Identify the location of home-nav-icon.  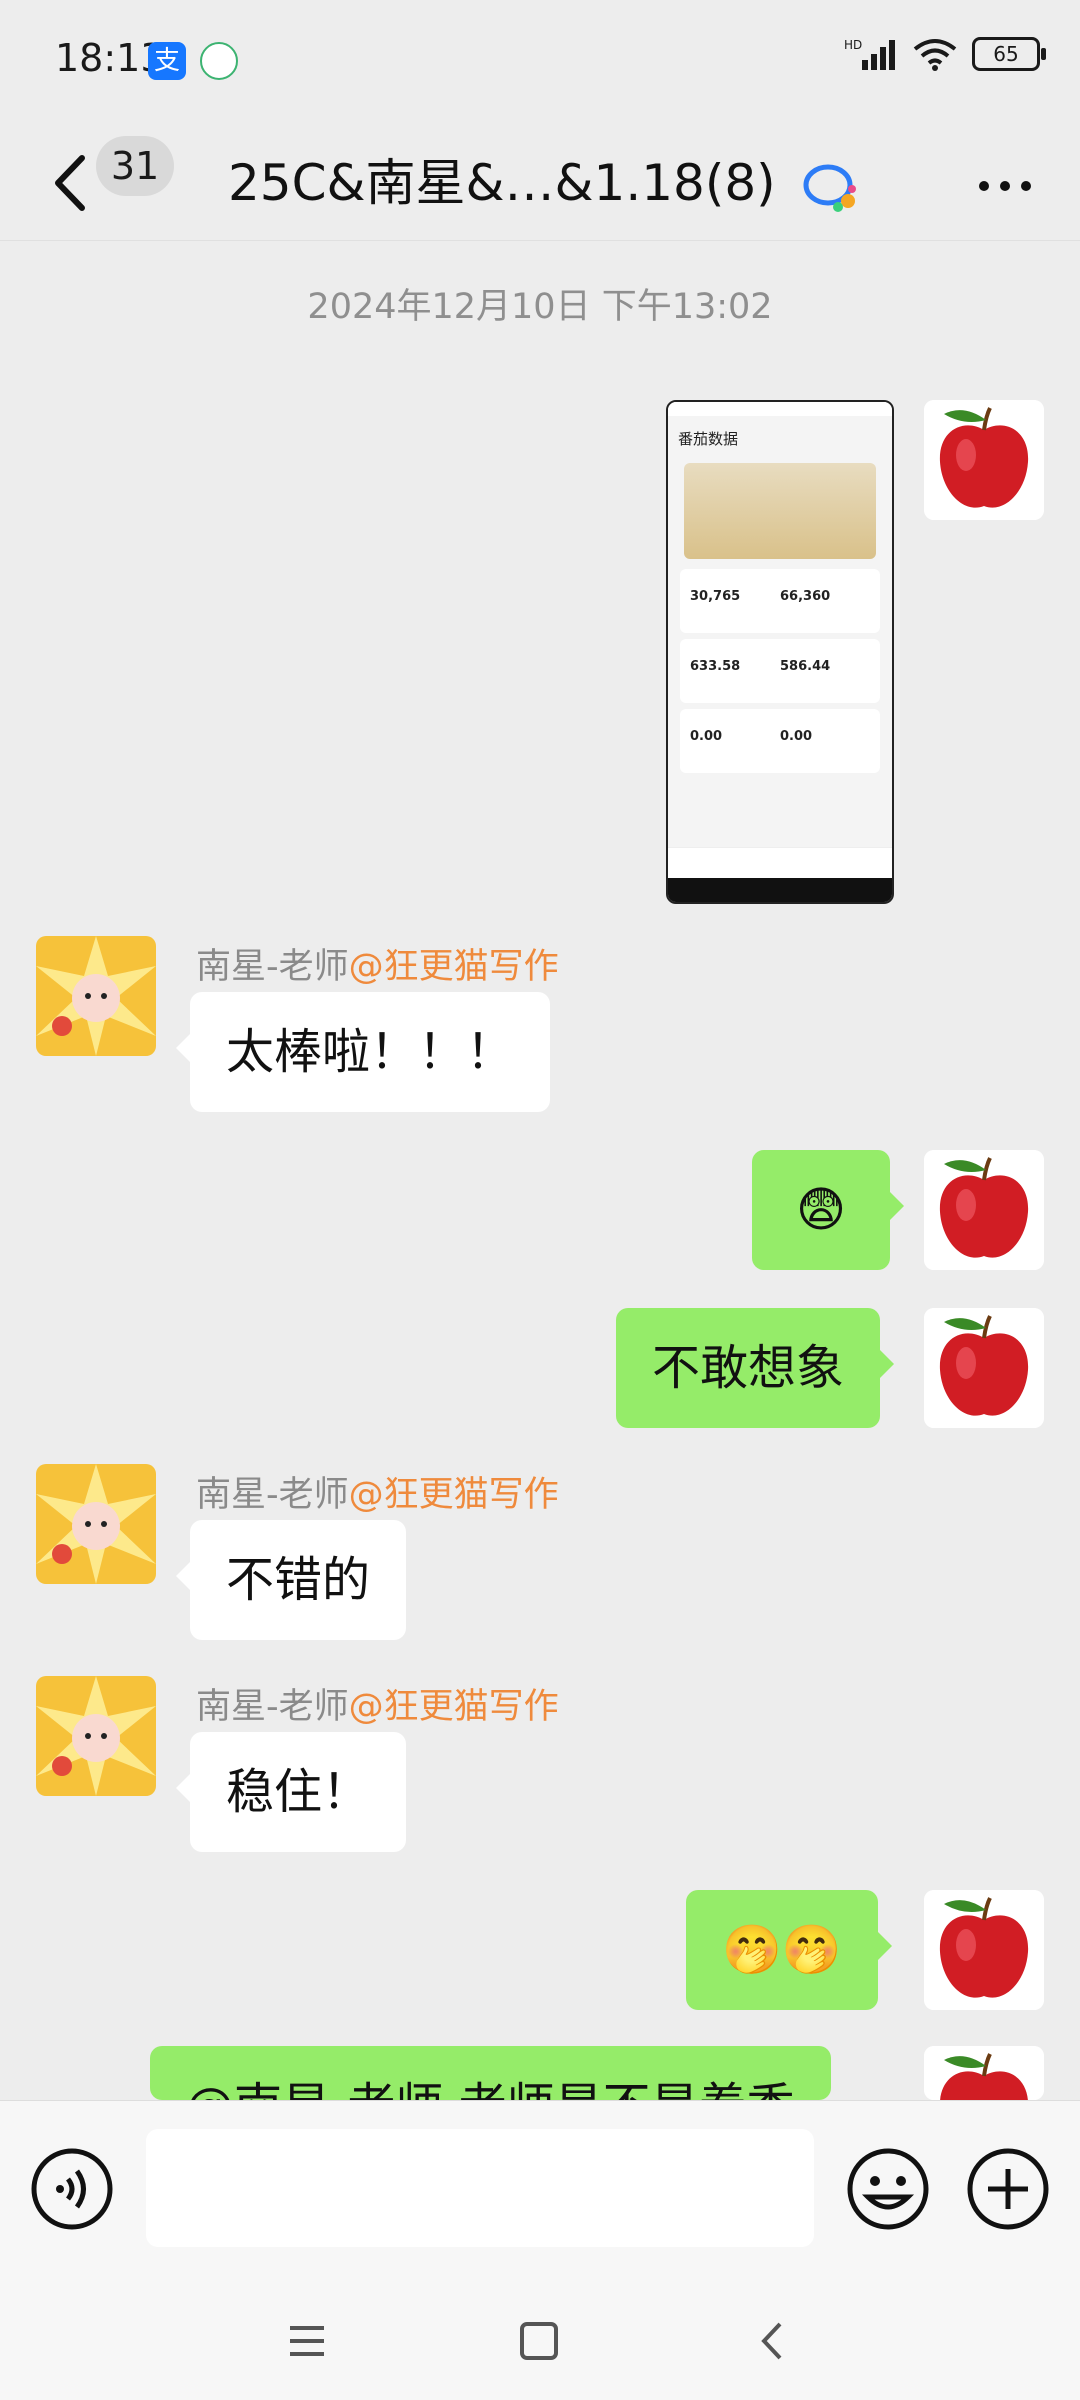
(539, 2341).